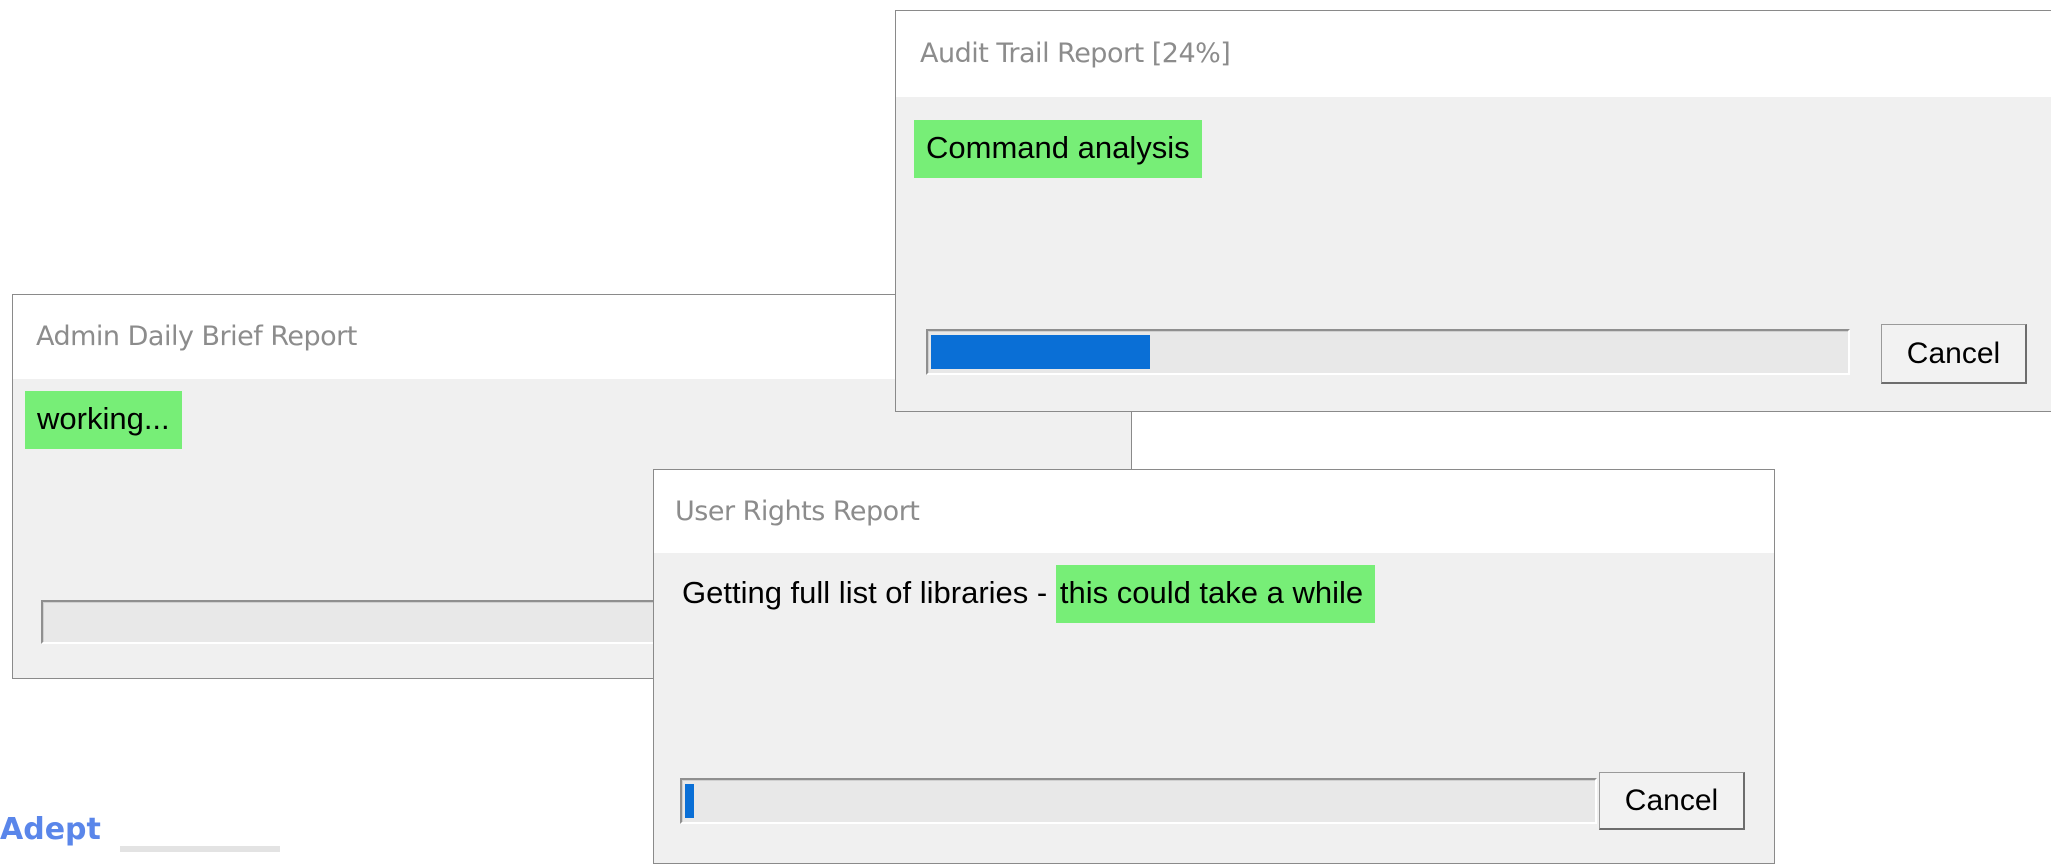 The height and width of the screenshot is (864, 2051). I want to click on rights-status-prefix: Getting full list of libraries -, so click(869, 592).